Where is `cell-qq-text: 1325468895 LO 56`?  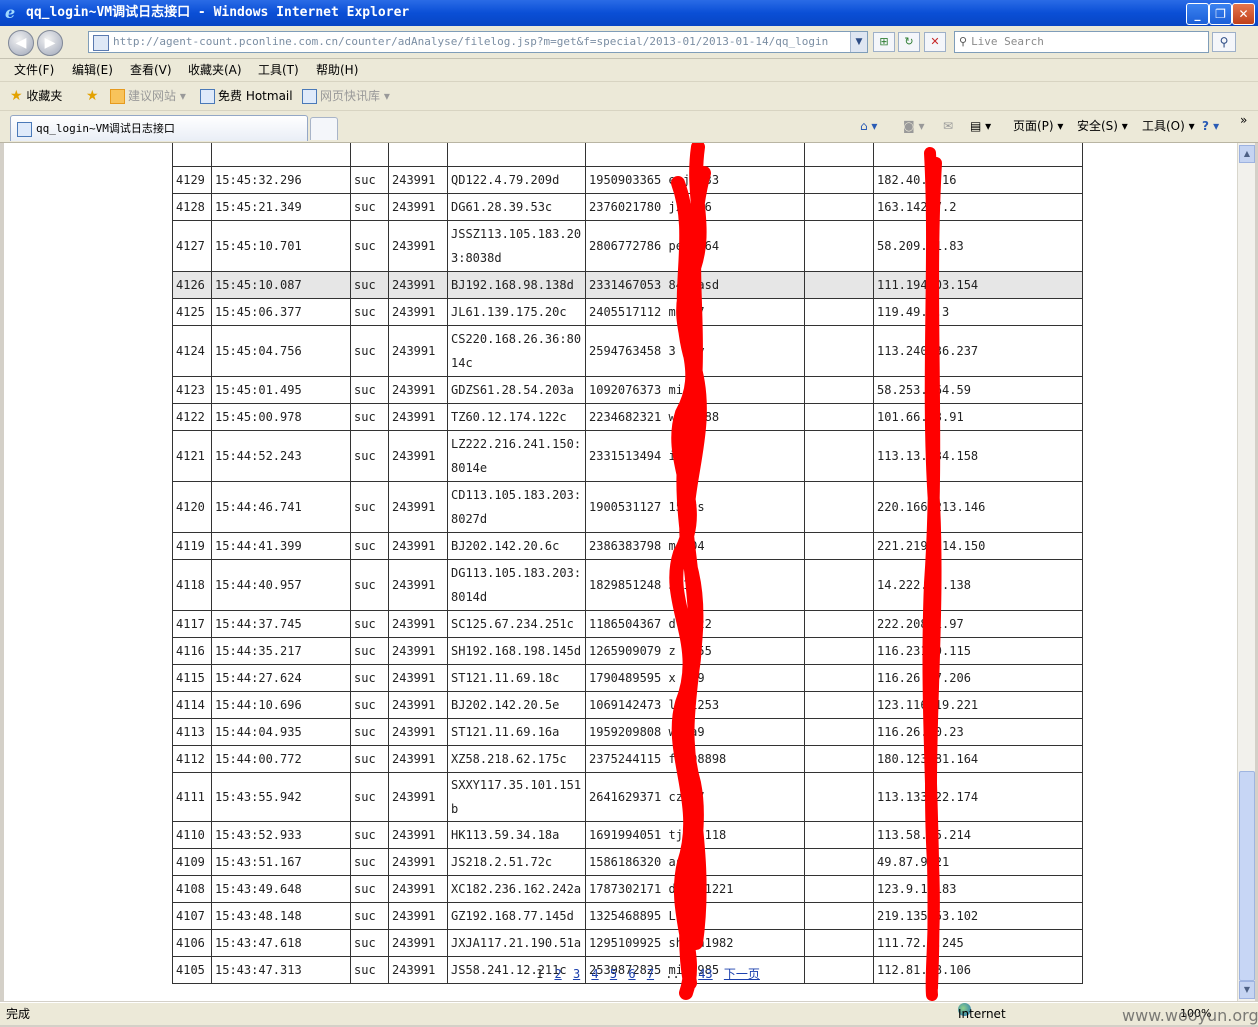
cell-qq-text: 1325468895 LO 56 is located at coordinates (647, 916).